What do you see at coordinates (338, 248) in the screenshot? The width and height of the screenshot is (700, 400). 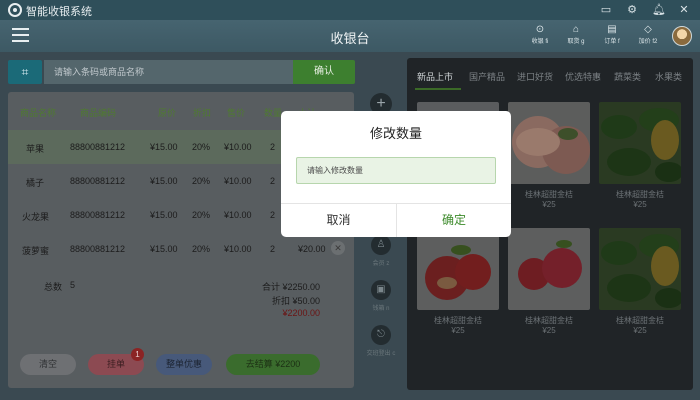 I see `remove-item-icon: ✕` at bounding box center [338, 248].